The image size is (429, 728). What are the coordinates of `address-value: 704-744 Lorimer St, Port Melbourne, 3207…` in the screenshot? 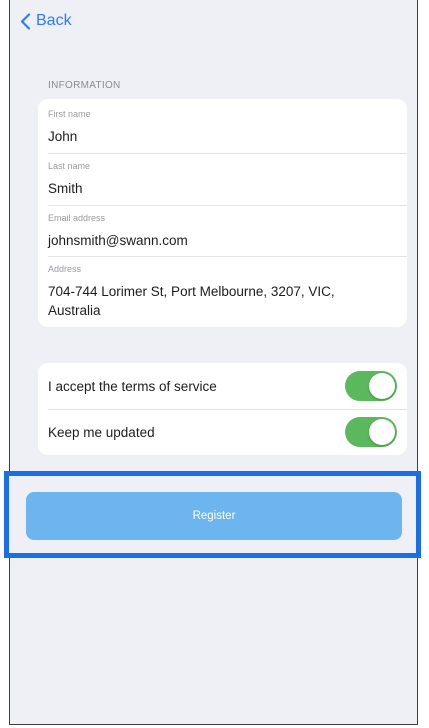 It's located at (207, 301).